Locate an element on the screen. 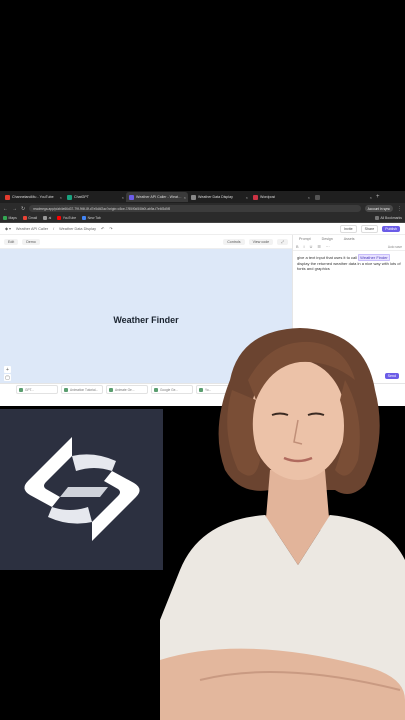 This screenshot has height=720, width=405. fullscreen-icon: ⤢ is located at coordinates (282, 241).